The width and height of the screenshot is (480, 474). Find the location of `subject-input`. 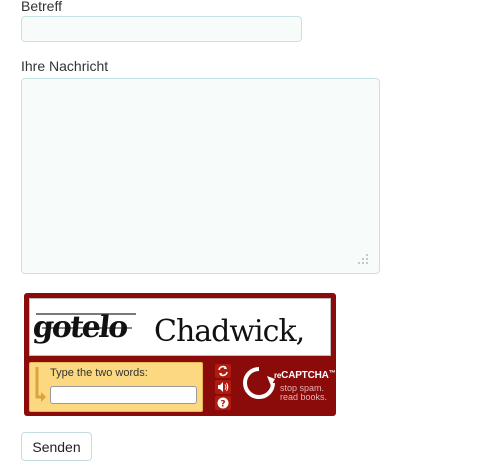

subject-input is located at coordinates (161, 29).